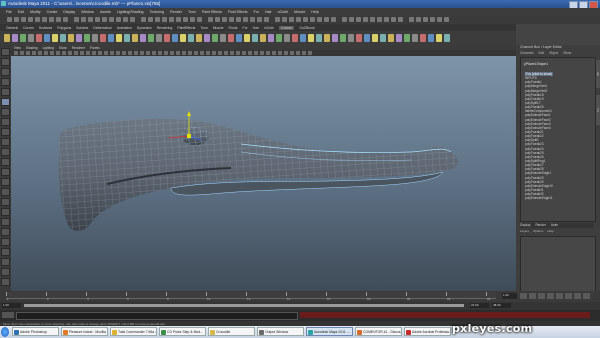  What do you see at coordinates (212, 12) in the screenshot?
I see `menu-item: Paint Effects` at bounding box center [212, 12].